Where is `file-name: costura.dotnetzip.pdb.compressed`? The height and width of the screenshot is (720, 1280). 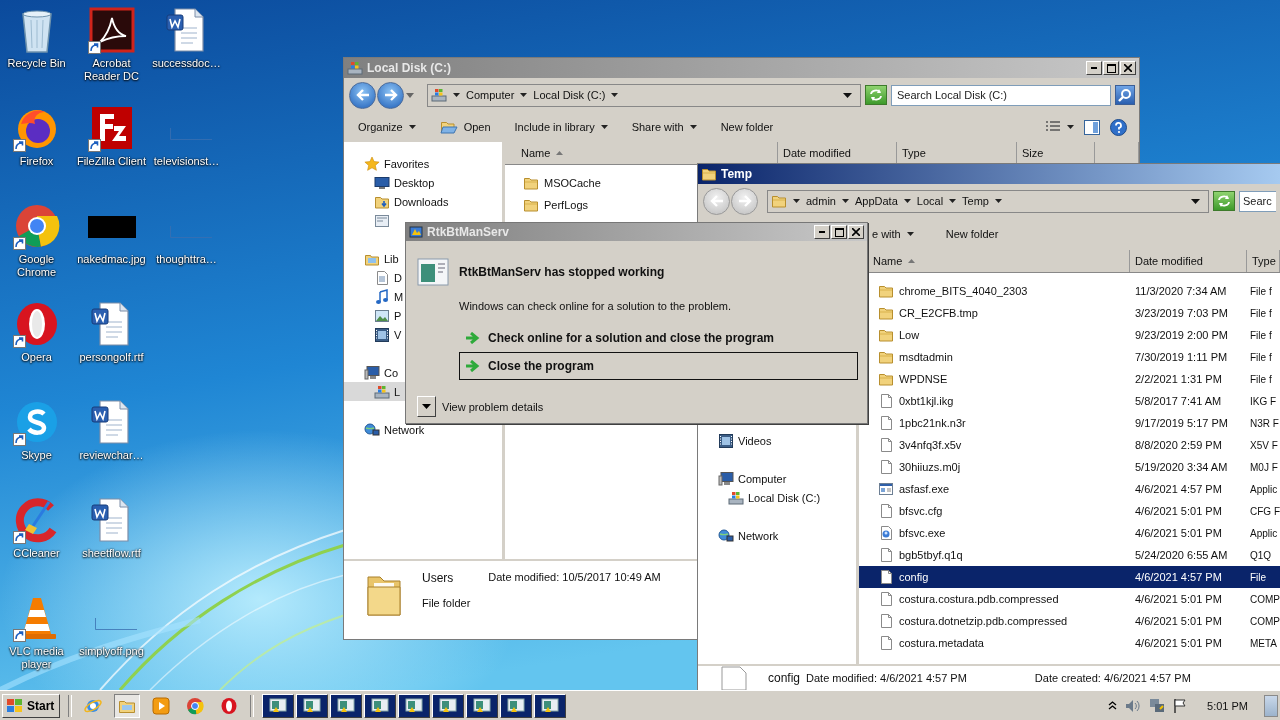 file-name: costura.dotnetzip.pdb.compressed is located at coordinates (983, 621).